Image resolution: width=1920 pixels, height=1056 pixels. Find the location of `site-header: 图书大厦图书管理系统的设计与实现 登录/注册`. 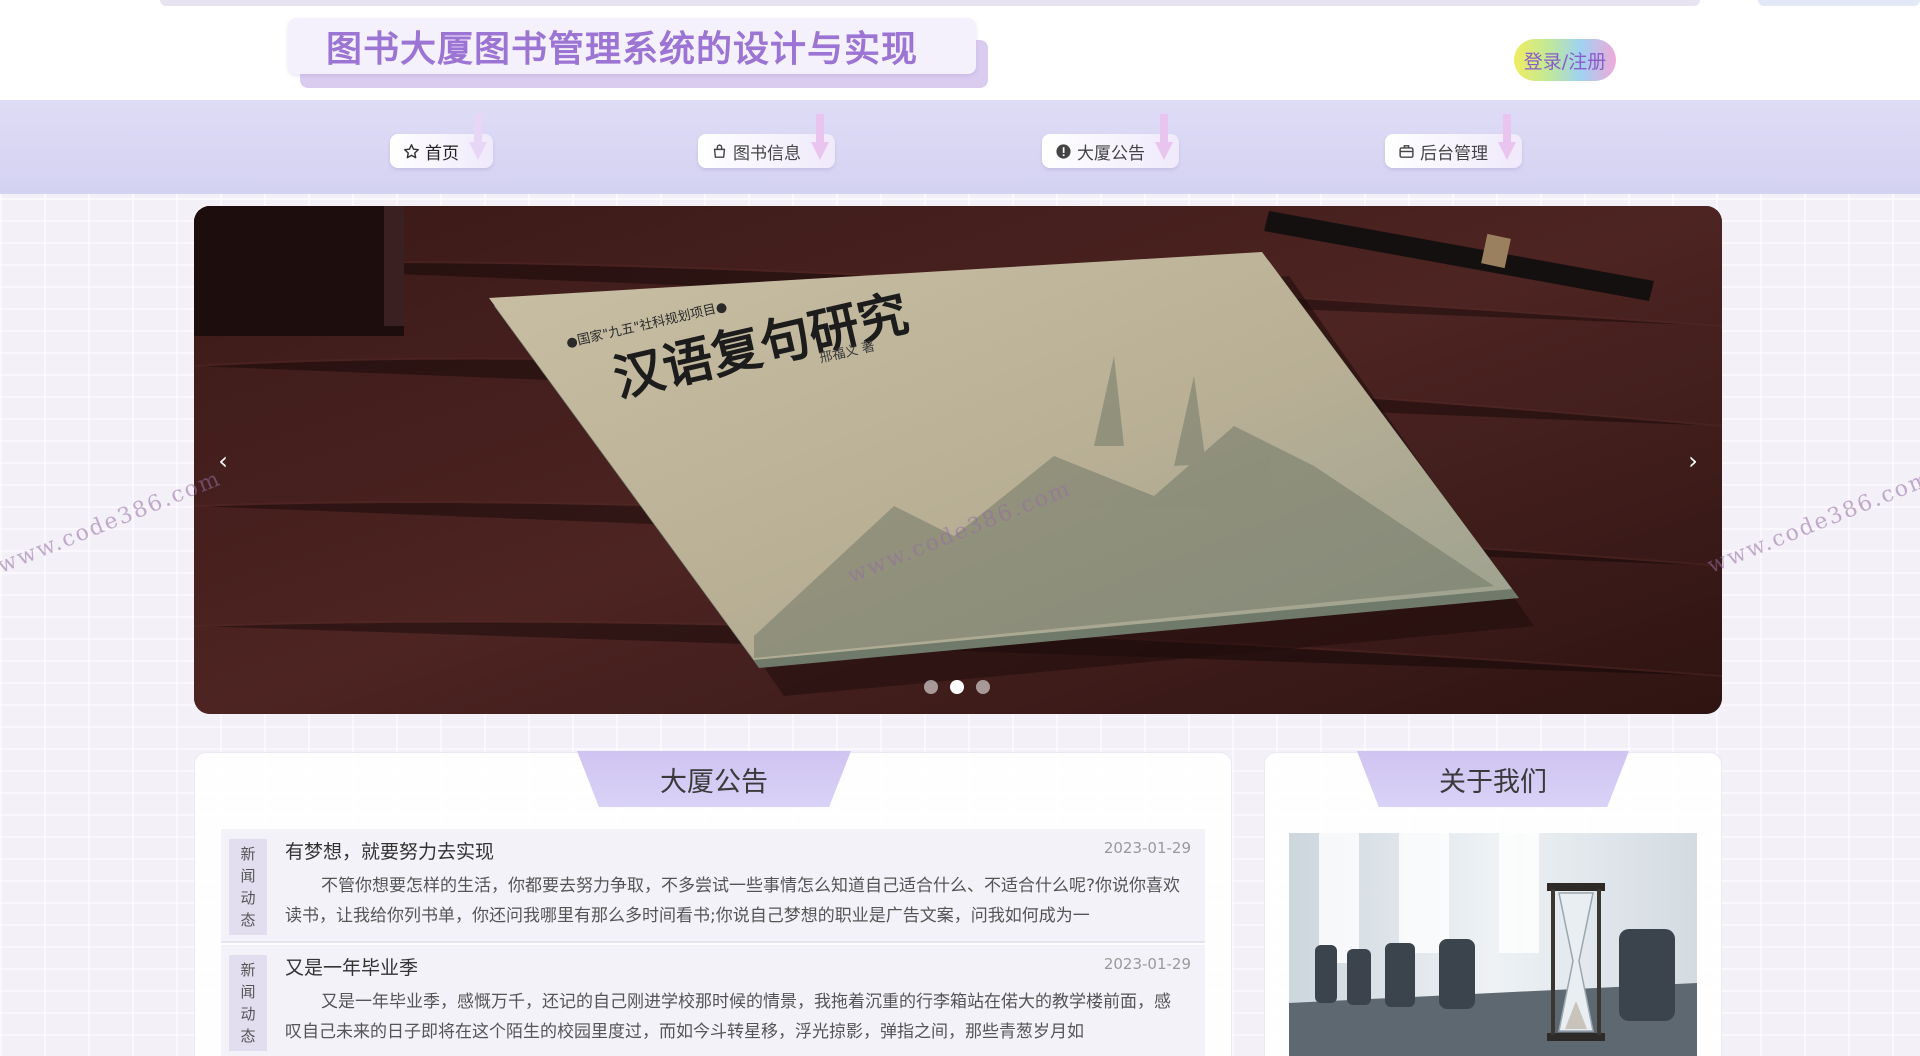

site-header: 图书大厦图书管理系统的设计与实现 登录/注册 is located at coordinates (960, 57).